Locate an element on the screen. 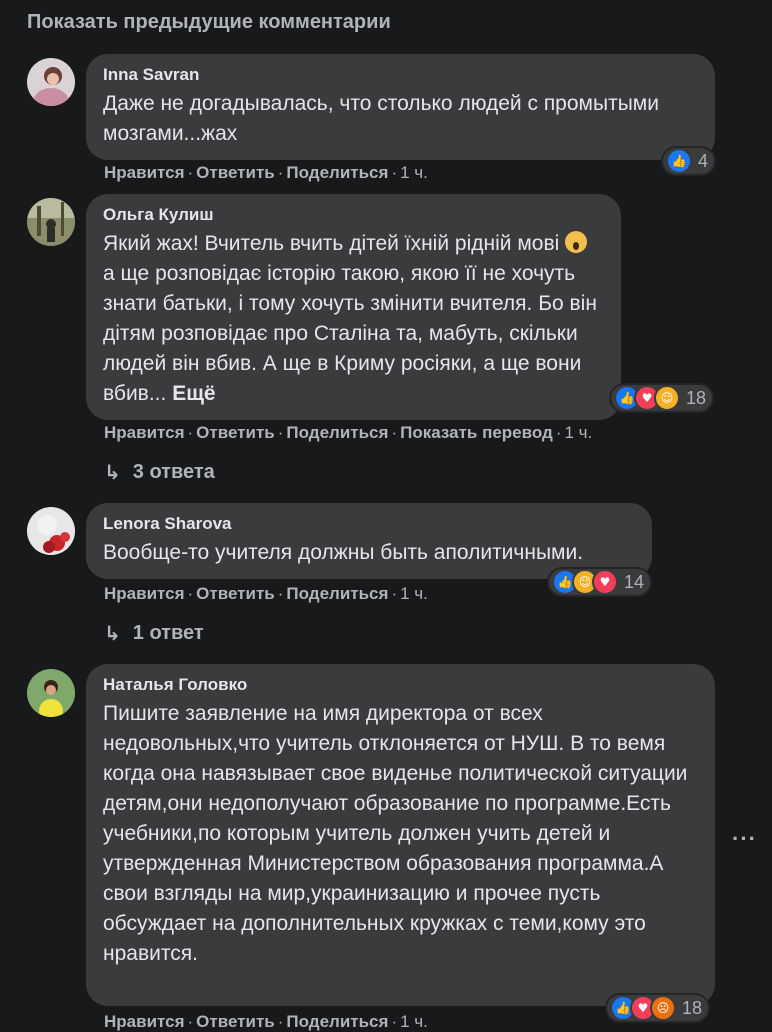  see-more-link: Ещё is located at coordinates (193, 393).